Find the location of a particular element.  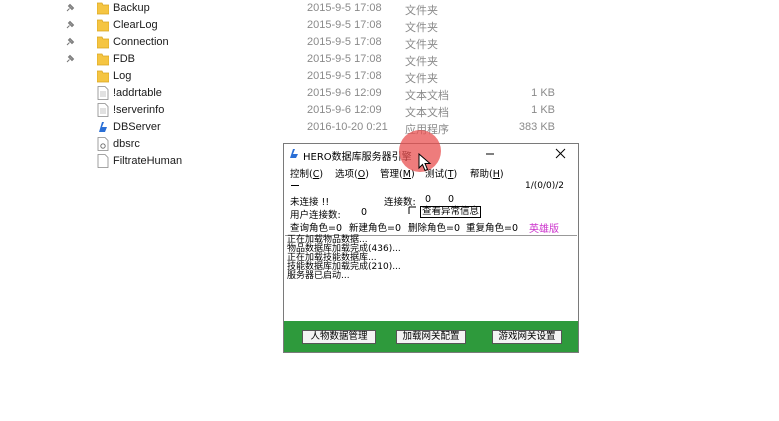

counter-readout: 1/(0/0)/2 is located at coordinates (544, 186).